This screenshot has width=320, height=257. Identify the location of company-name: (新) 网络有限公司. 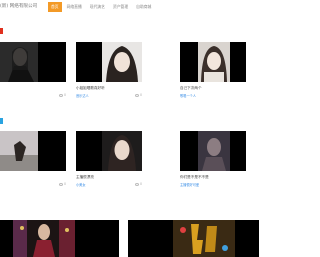
(19, 6).